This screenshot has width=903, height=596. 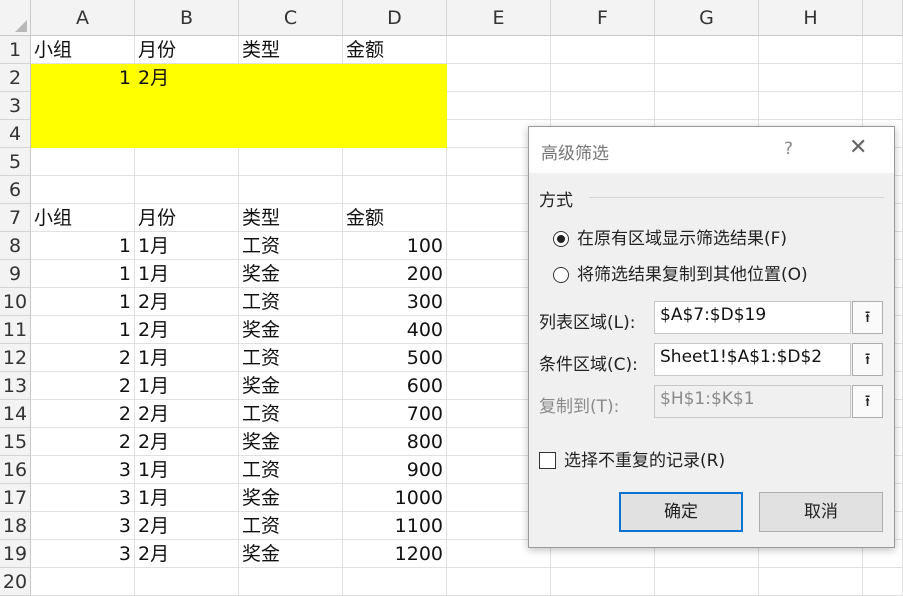 I want to click on row-header-11: 11, so click(x=15, y=330).